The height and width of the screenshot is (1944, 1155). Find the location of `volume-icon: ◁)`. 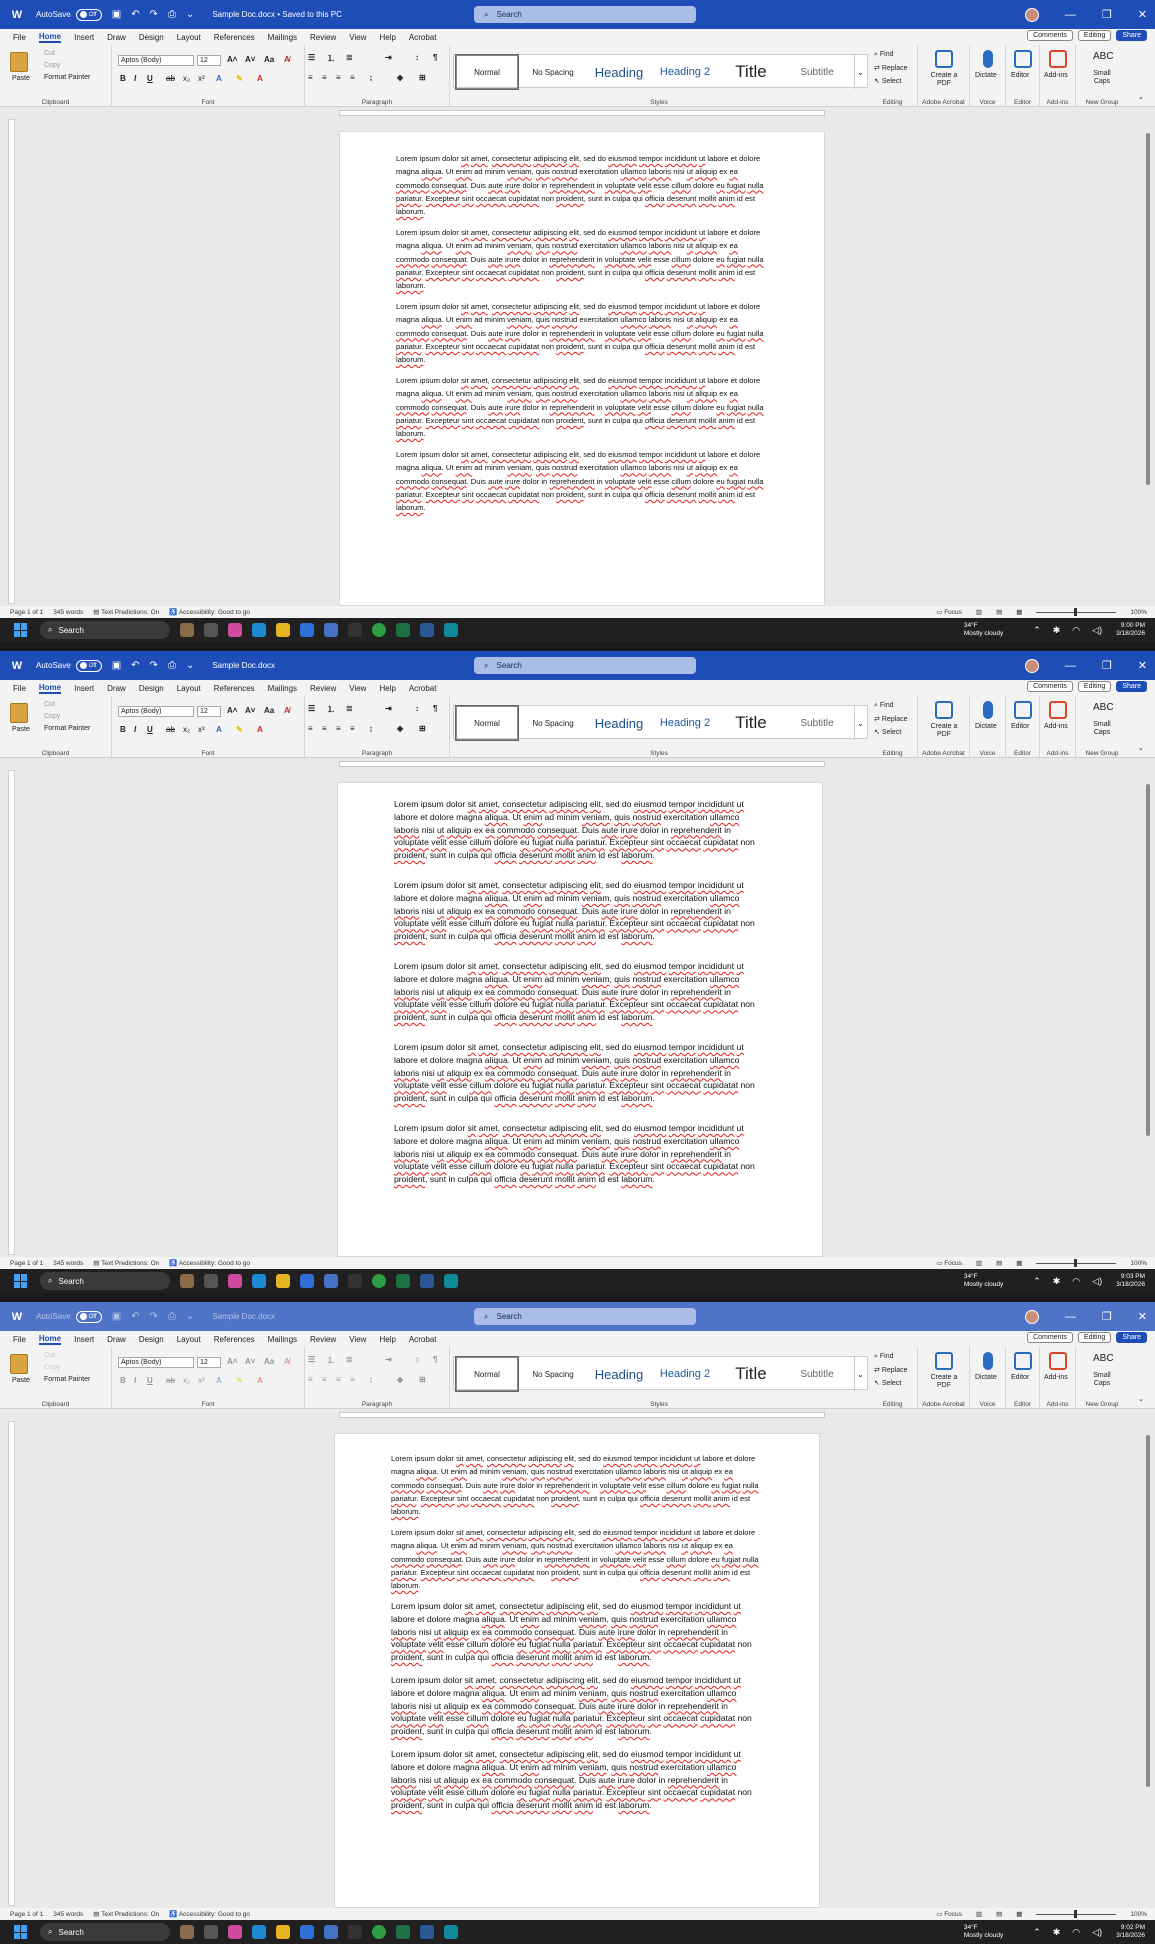

volume-icon: ◁) is located at coordinates (1097, 630).